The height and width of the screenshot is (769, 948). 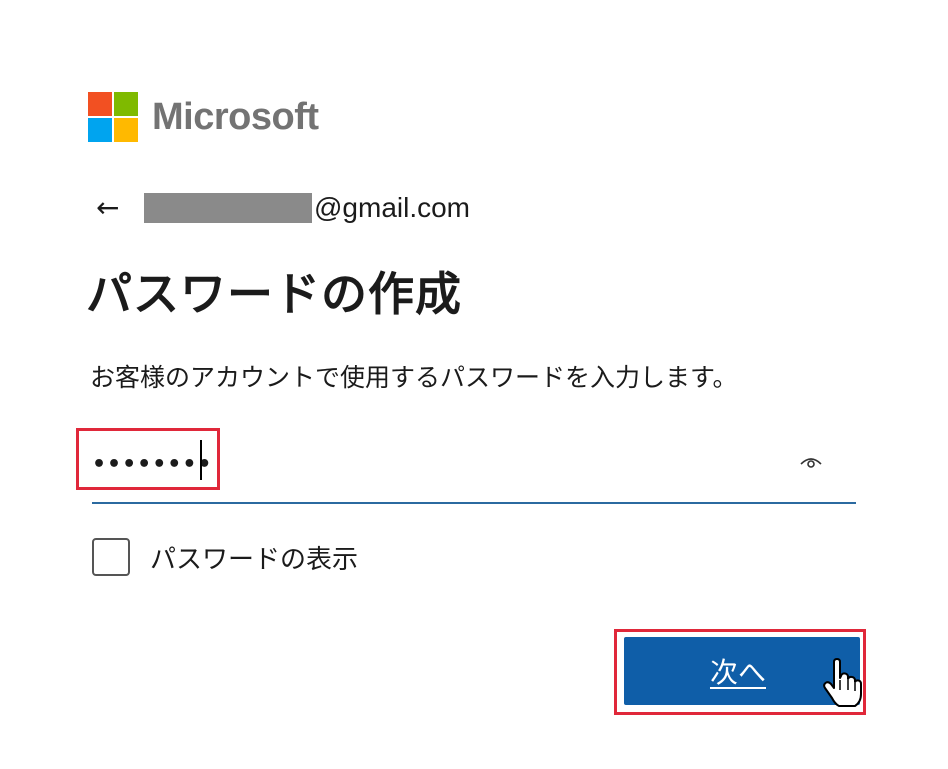 What do you see at coordinates (111, 557) in the screenshot?
I see `show-password-checkbox` at bounding box center [111, 557].